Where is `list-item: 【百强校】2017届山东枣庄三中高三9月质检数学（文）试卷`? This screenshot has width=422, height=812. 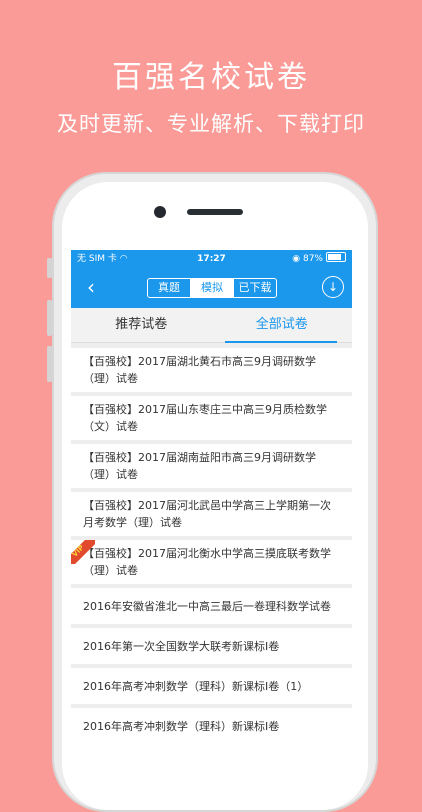 list-item: 【百强校】2017届山东枣庄三中高三9月质检数学（文）试卷 is located at coordinates (211, 418).